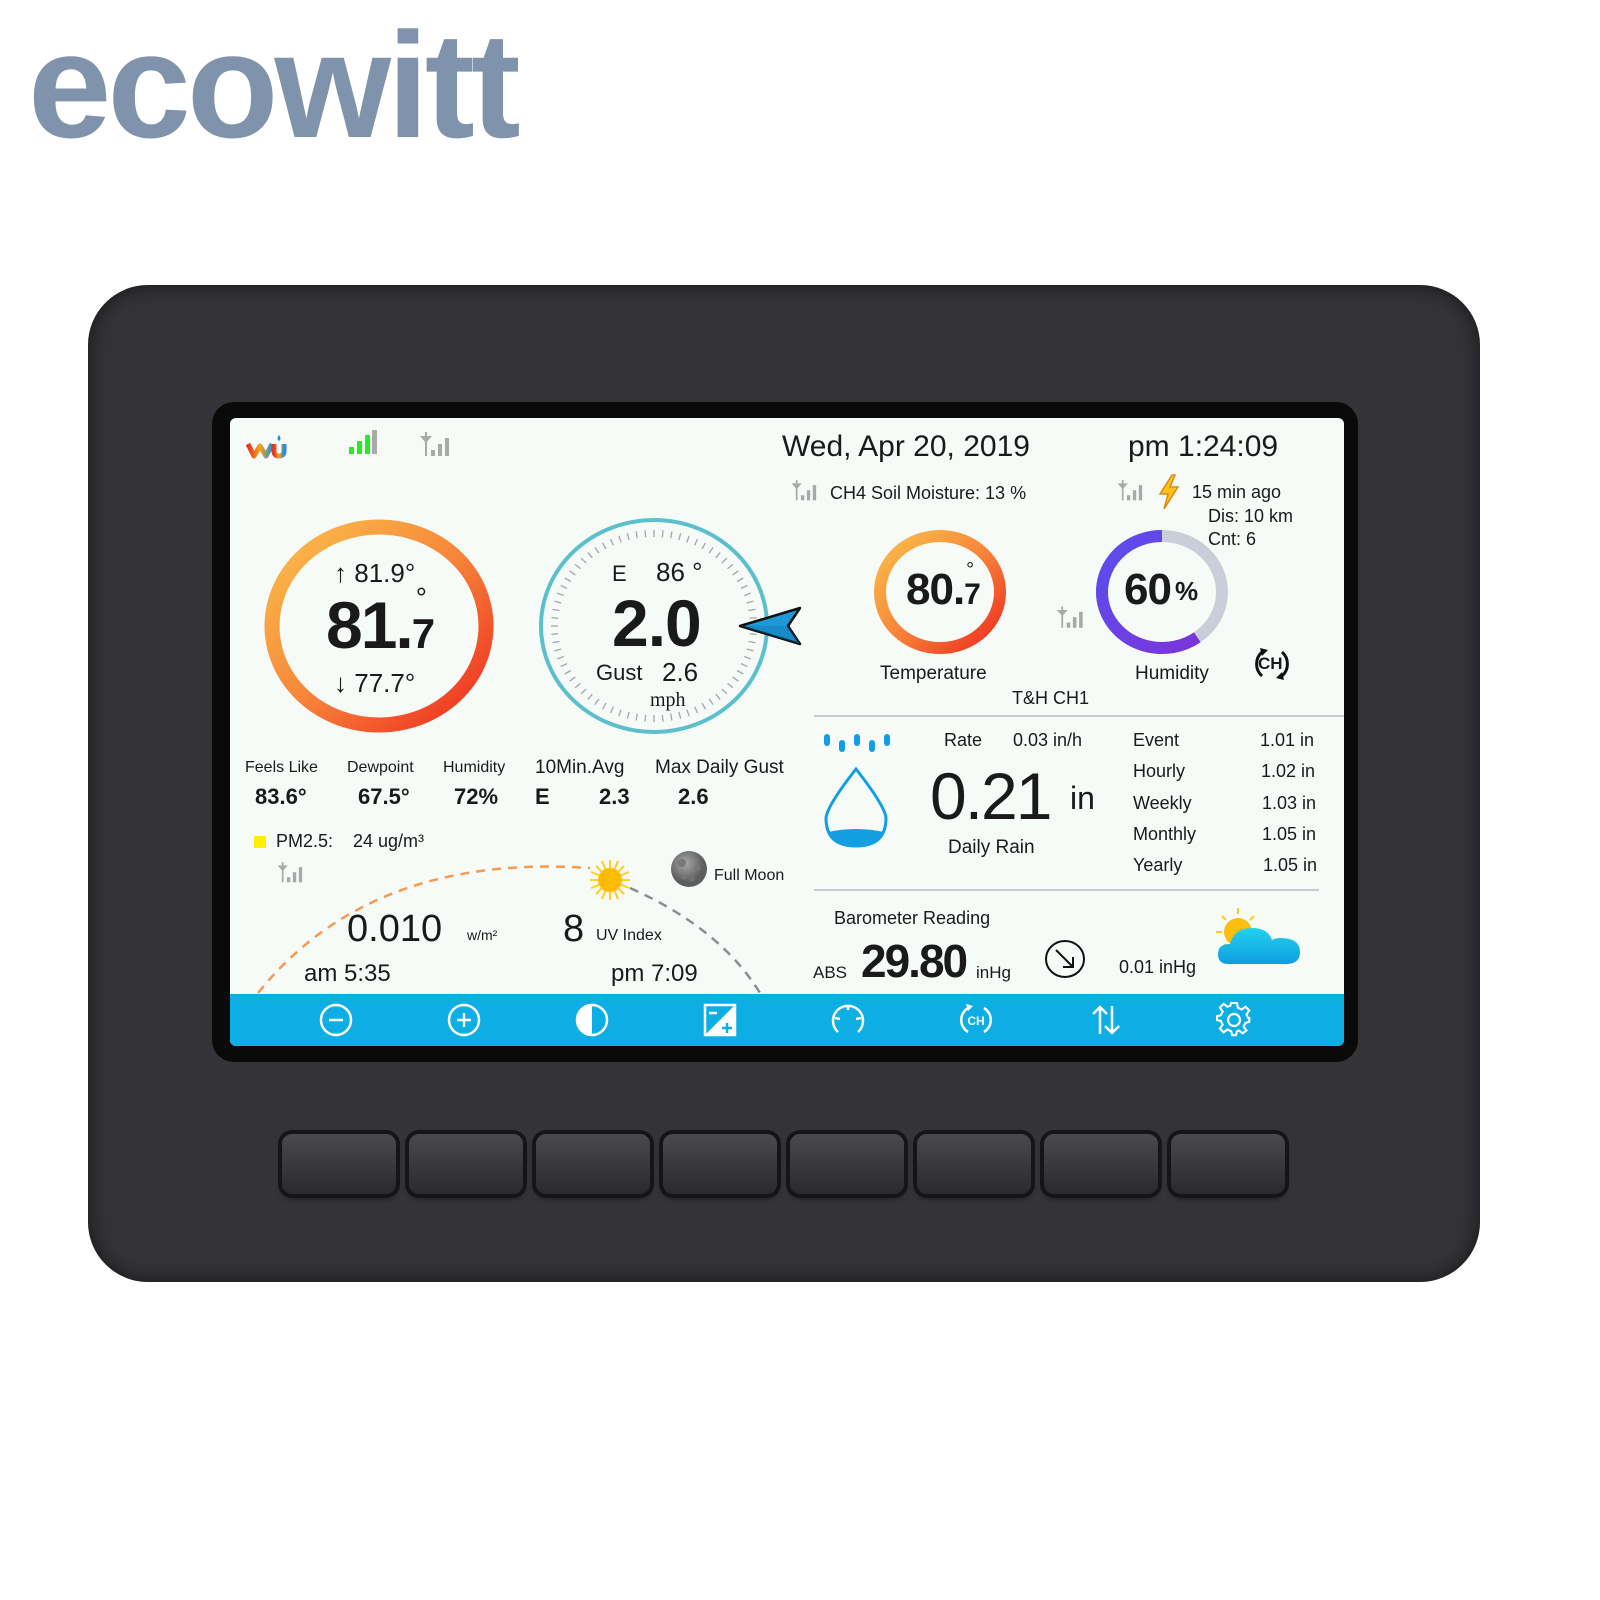  What do you see at coordinates (614, 796) in the screenshot?
I see `wind-avg-value: 2.3` at bounding box center [614, 796].